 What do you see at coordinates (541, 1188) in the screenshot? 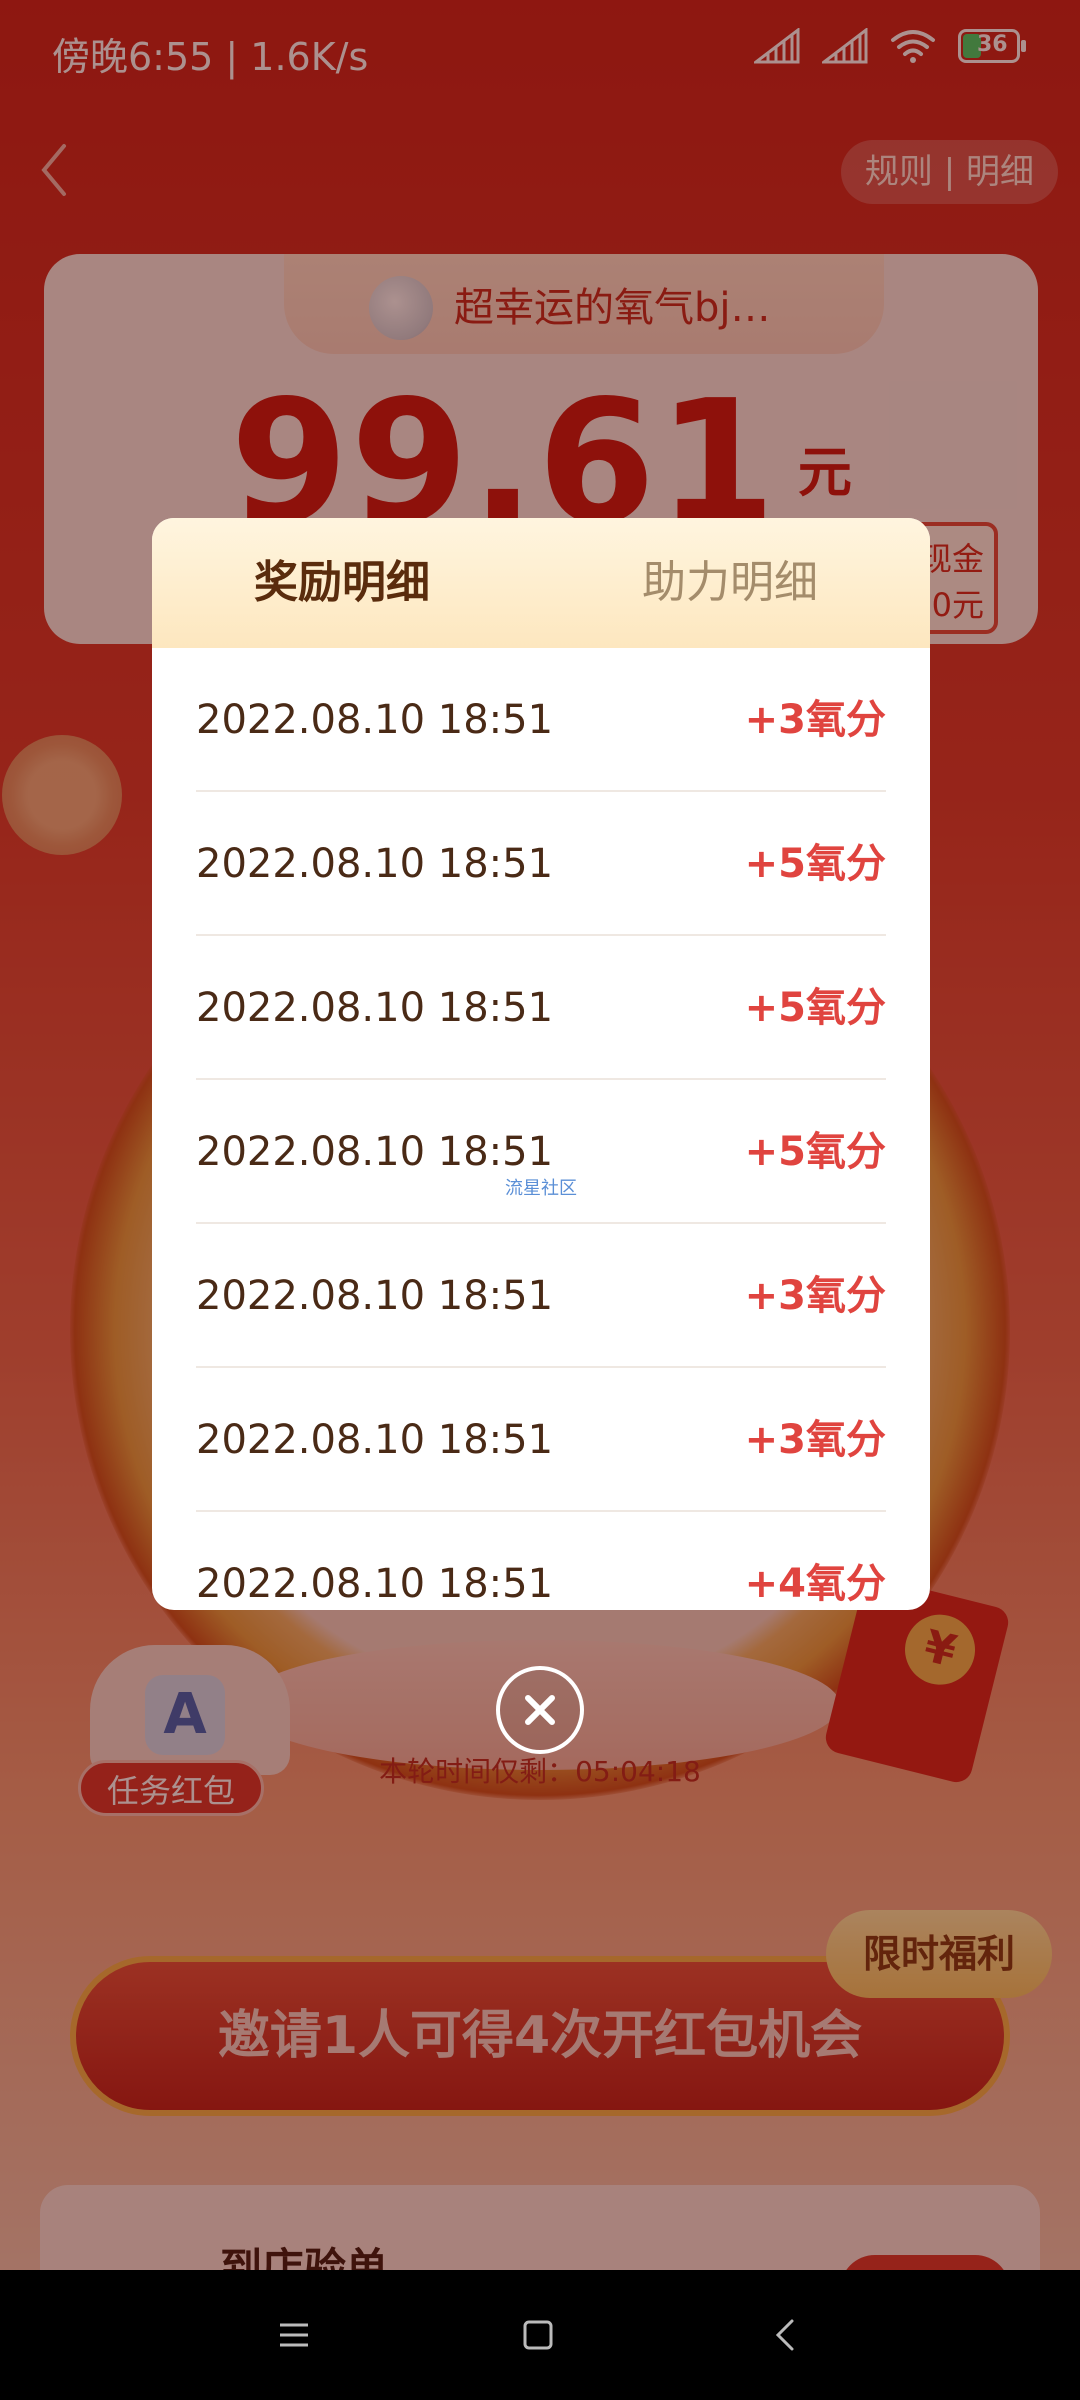
I see `watermark: 流星社区` at bounding box center [541, 1188].